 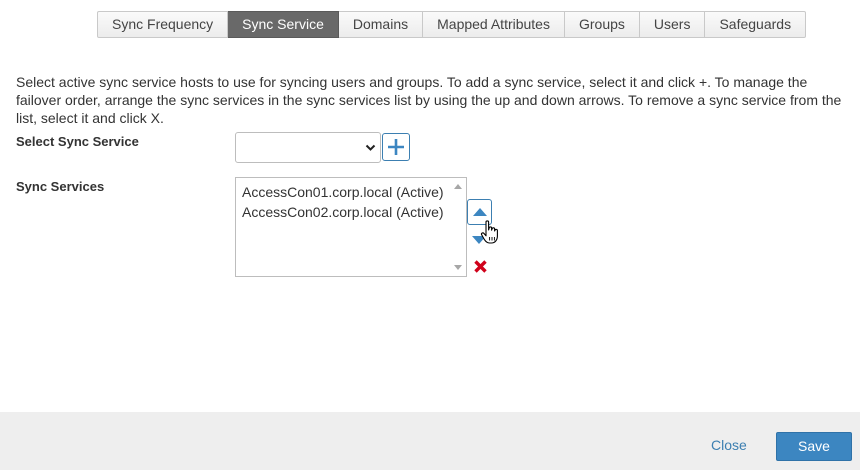 I want to click on select-sync-service-label: Select Sync Service, so click(x=77, y=141).